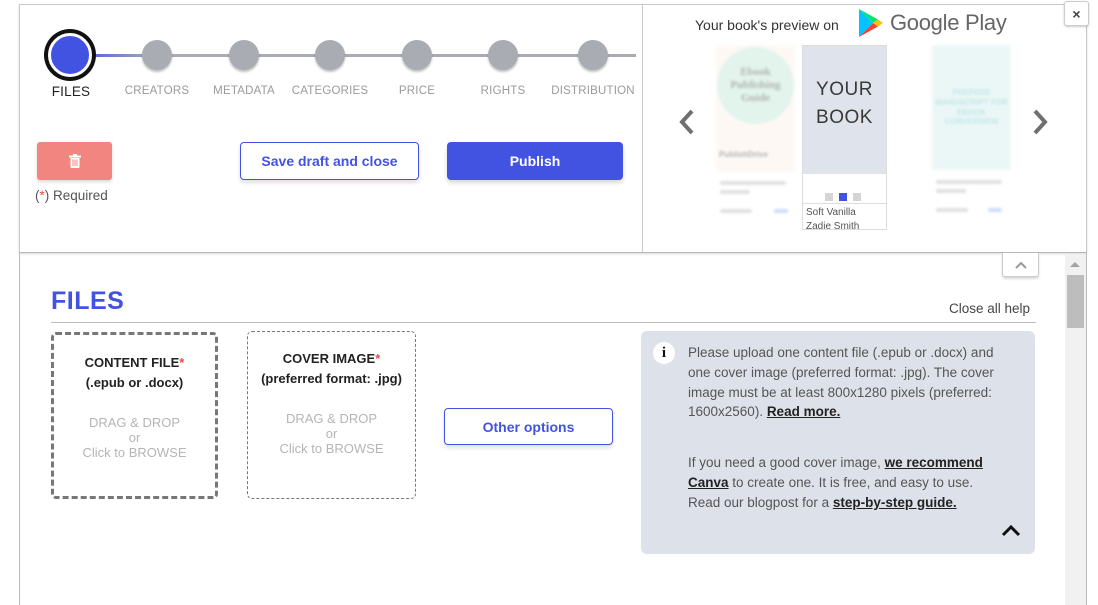 The height and width of the screenshot is (605, 1098). I want to click on cover-brand: PublishDrive, so click(743, 154).